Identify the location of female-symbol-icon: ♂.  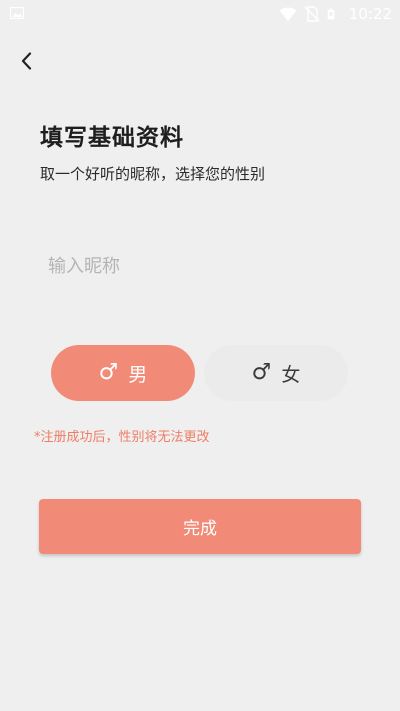
(261, 372).